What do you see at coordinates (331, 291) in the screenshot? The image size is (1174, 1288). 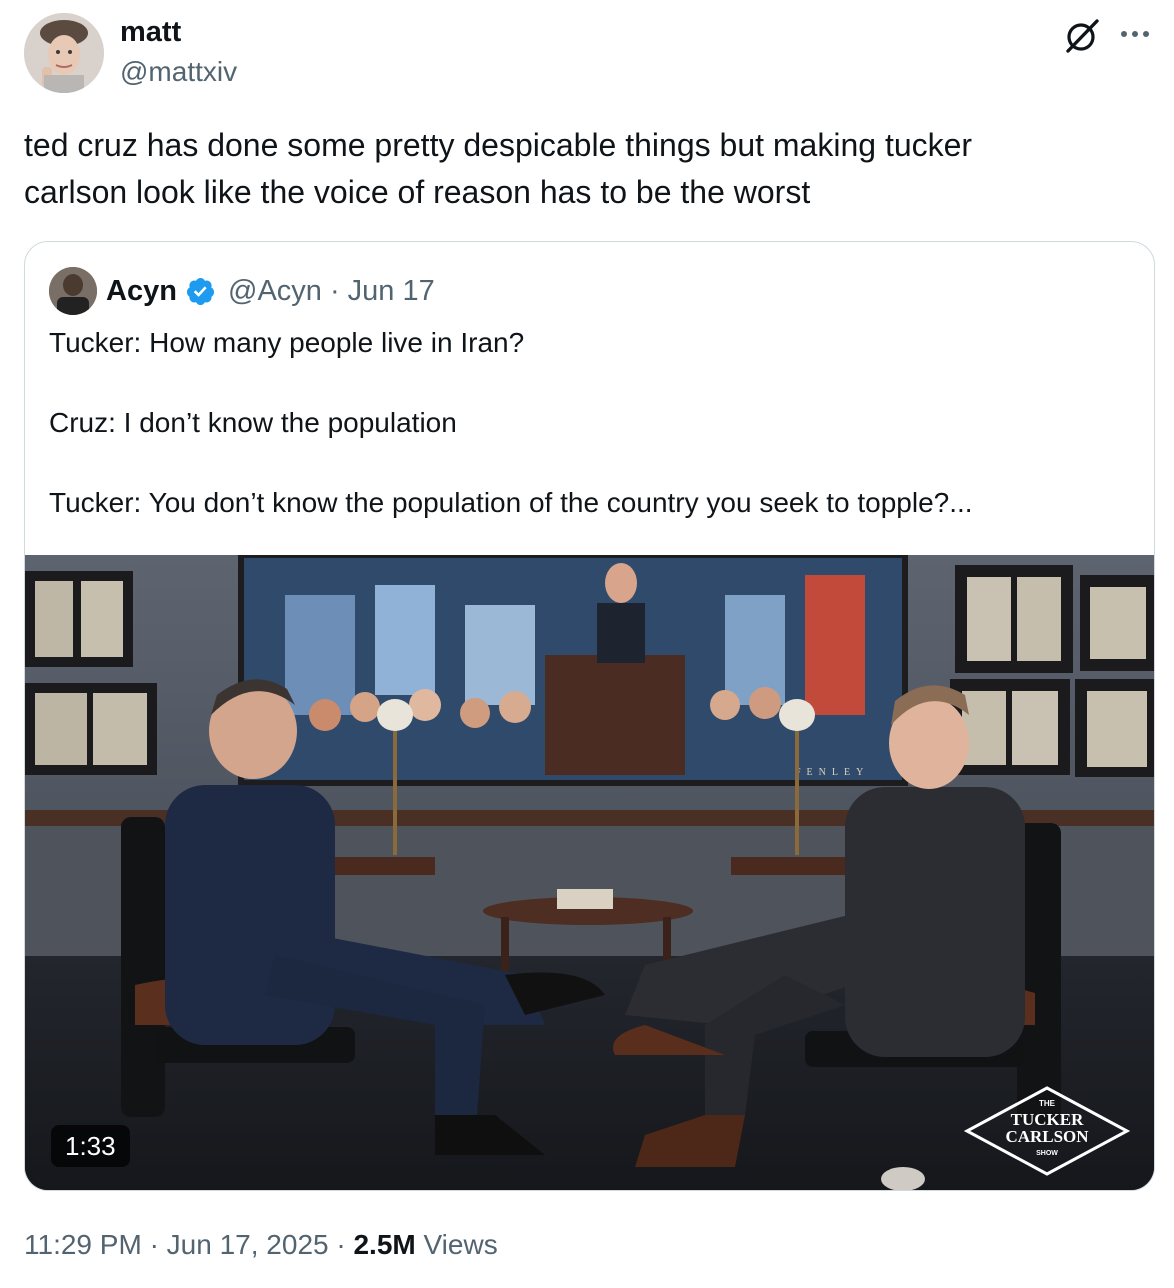 I see `quoted-handle-date: @Acyn · Jun 17` at bounding box center [331, 291].